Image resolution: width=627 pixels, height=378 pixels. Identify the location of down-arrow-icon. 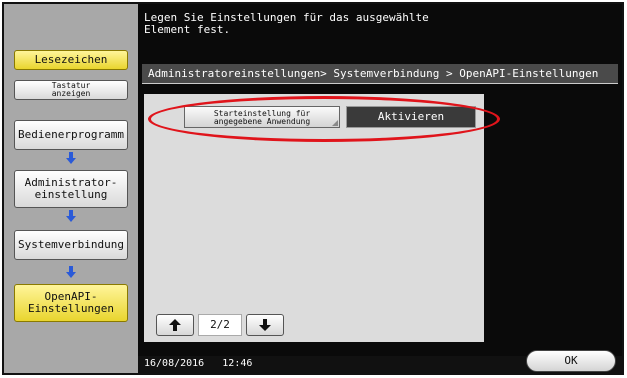
(265, 325).